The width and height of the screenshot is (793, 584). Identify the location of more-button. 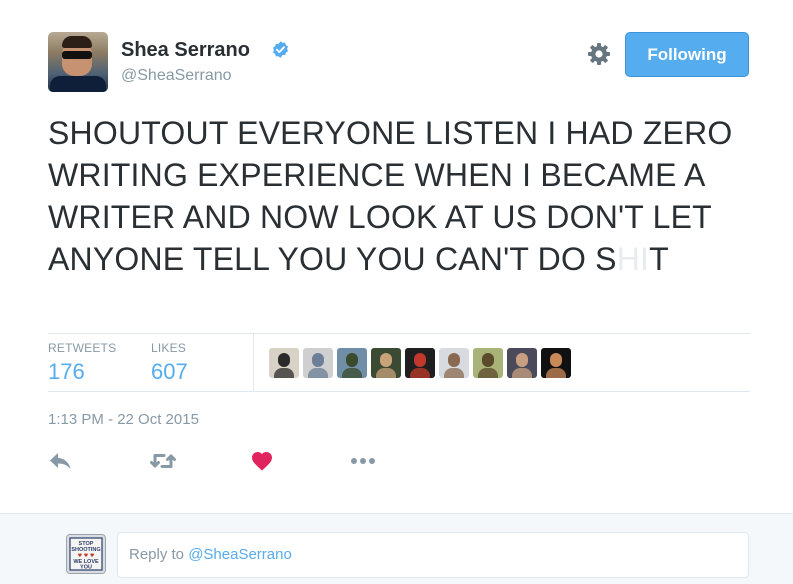
(363, 461).